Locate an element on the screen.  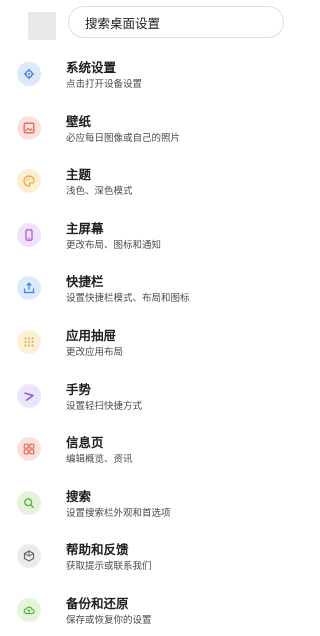
settings-item-subtitle: 浅色、深色模式 is located at coordinates (99, 191).